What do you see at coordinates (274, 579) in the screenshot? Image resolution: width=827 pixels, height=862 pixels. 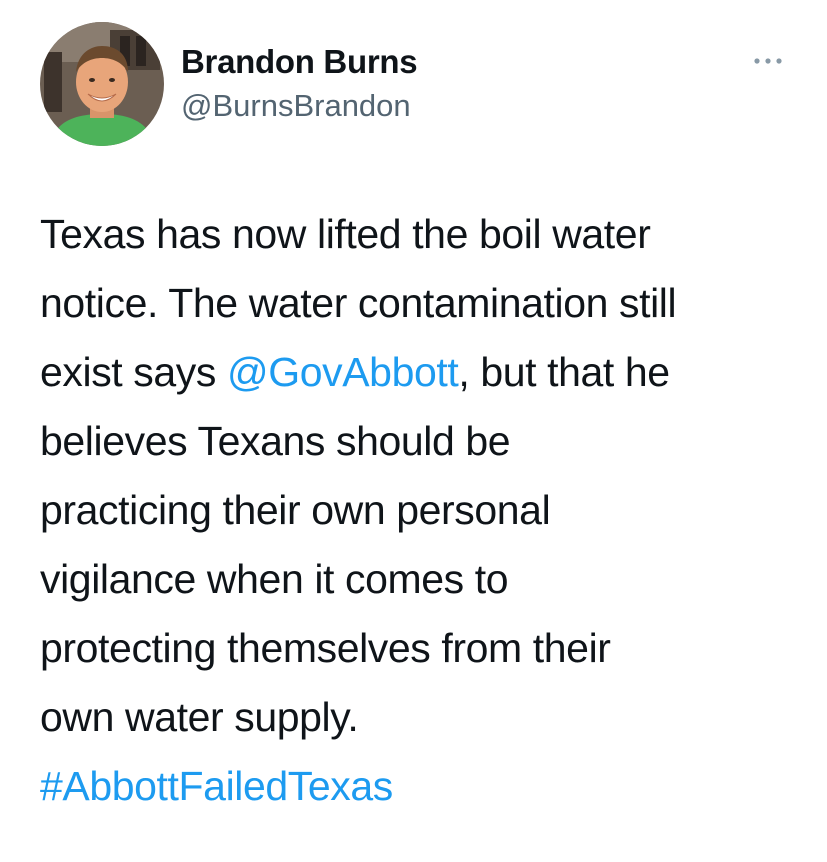 I see `tweet-line: vigilance when it comes to` at bounding box center [274, 579].